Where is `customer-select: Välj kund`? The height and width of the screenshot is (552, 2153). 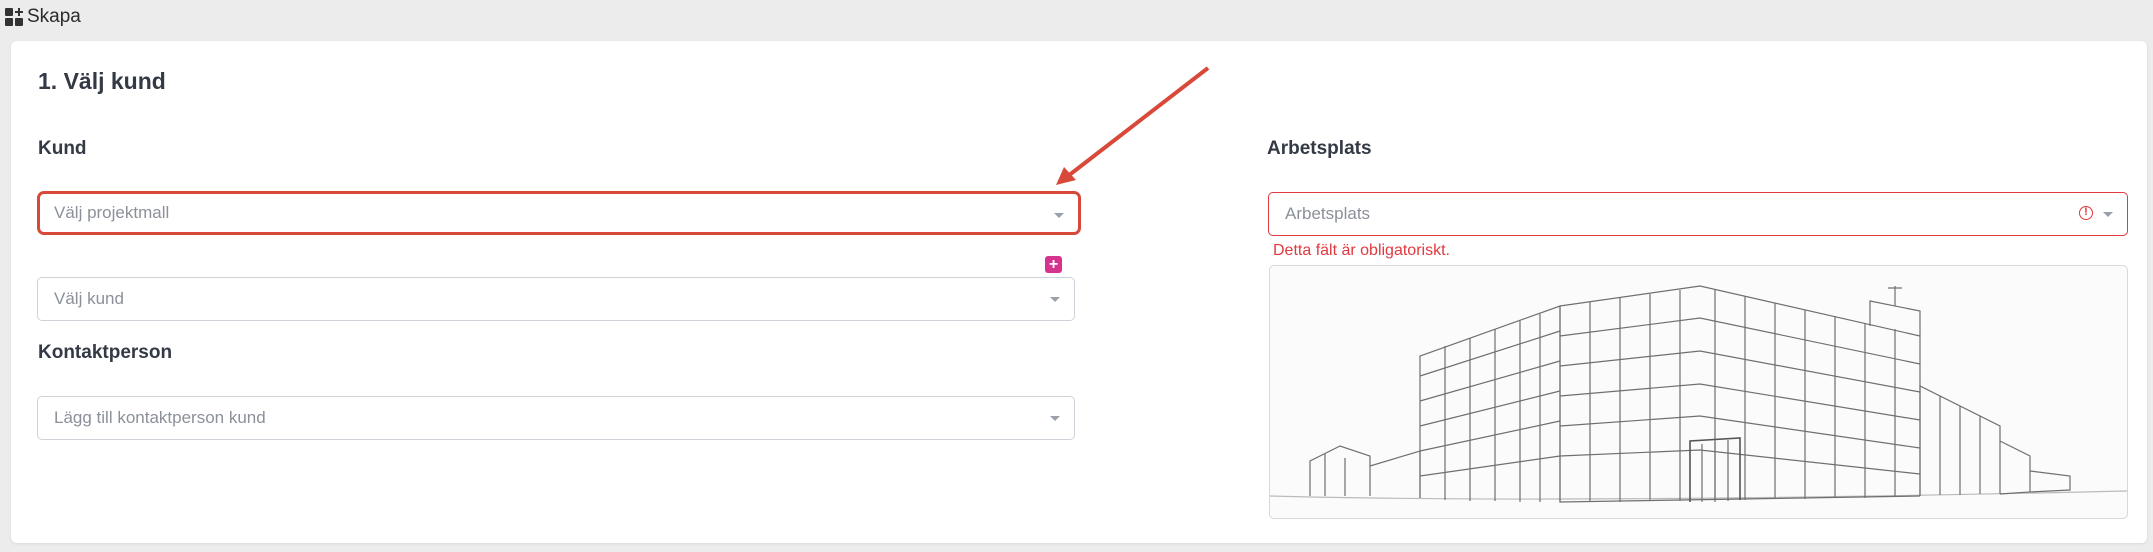 customer-select: Välj kund is located at coordinates (556, 299).